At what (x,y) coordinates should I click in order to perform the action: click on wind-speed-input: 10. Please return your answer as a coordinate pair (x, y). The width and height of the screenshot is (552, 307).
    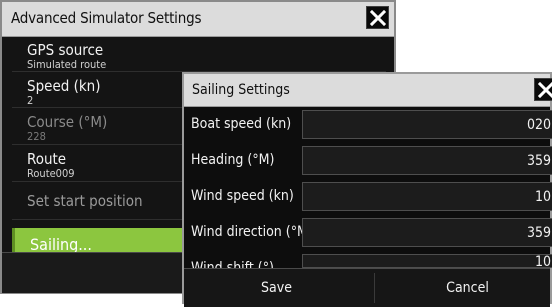
    Looking at the image, I should click on (427, 196).